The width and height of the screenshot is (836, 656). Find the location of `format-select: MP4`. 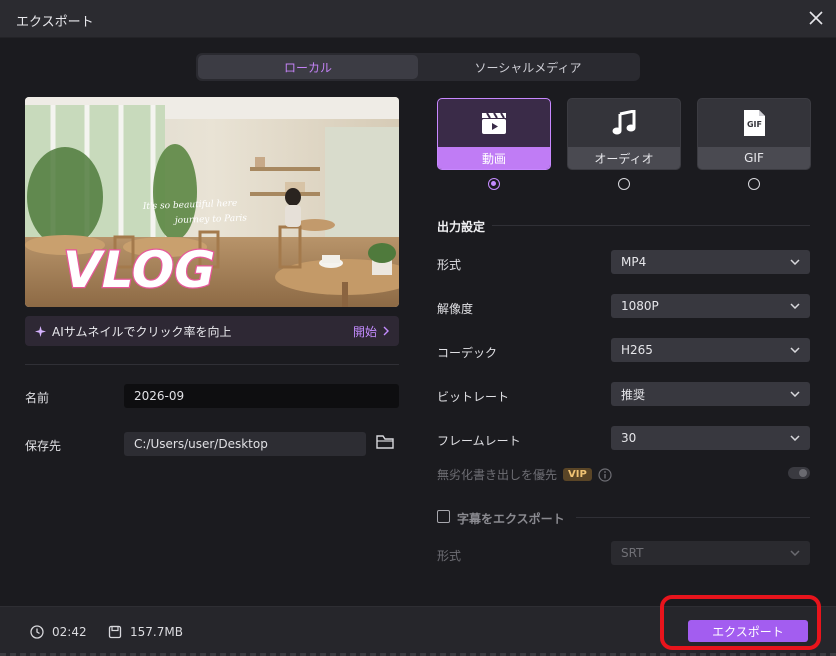

format-select: MP4 is located at coordinates (710, 262).